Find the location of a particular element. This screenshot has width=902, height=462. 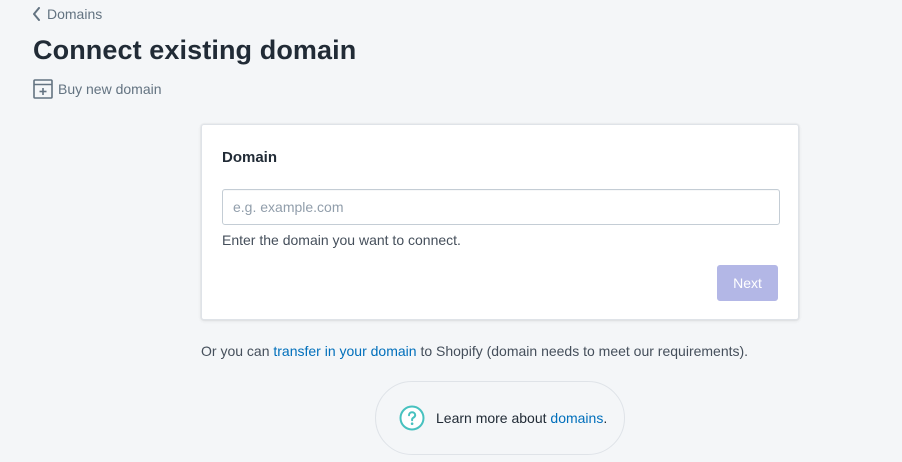

breadcrumb: Domains is located at coordinates (67, 14).